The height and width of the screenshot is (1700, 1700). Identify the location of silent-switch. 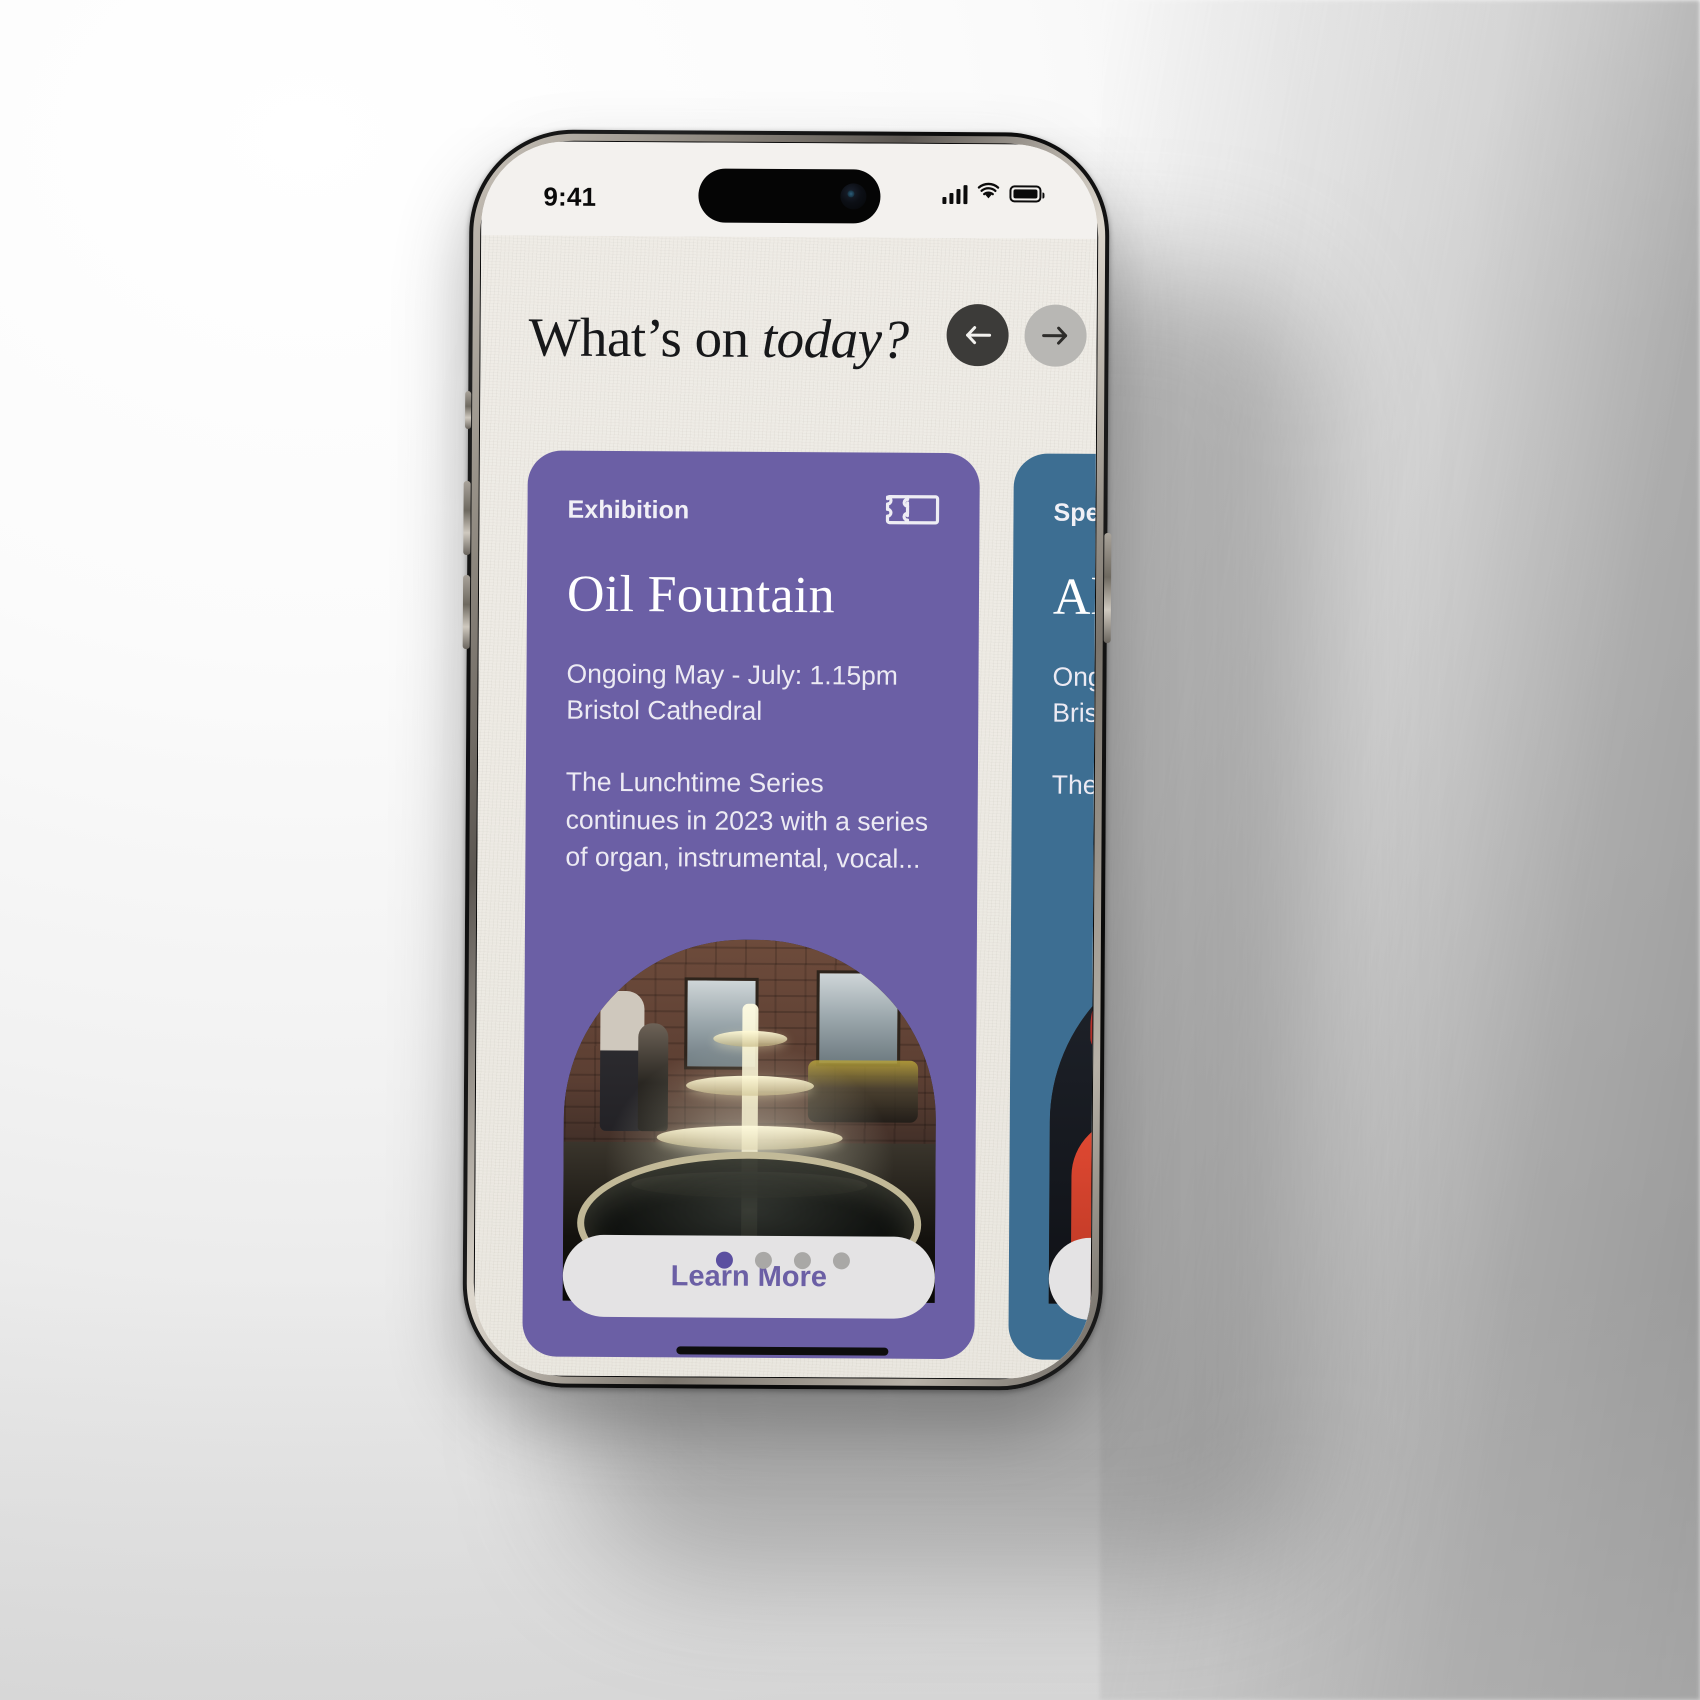
(468, 410).